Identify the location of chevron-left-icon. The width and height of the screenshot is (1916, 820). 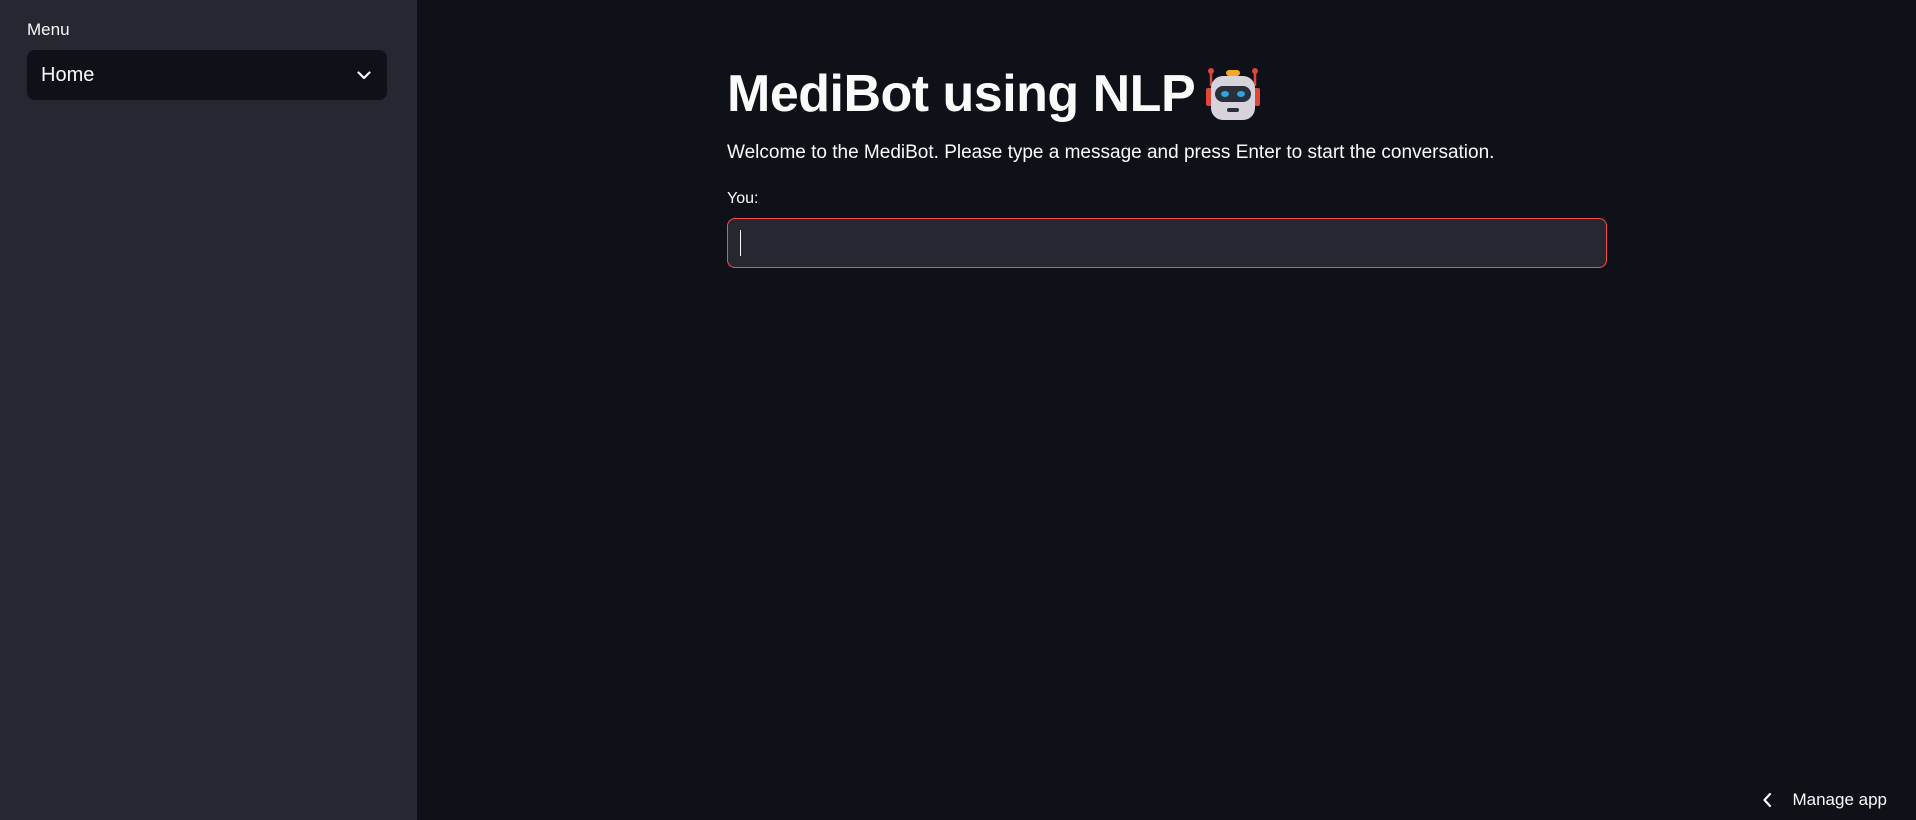
(1770, 800).